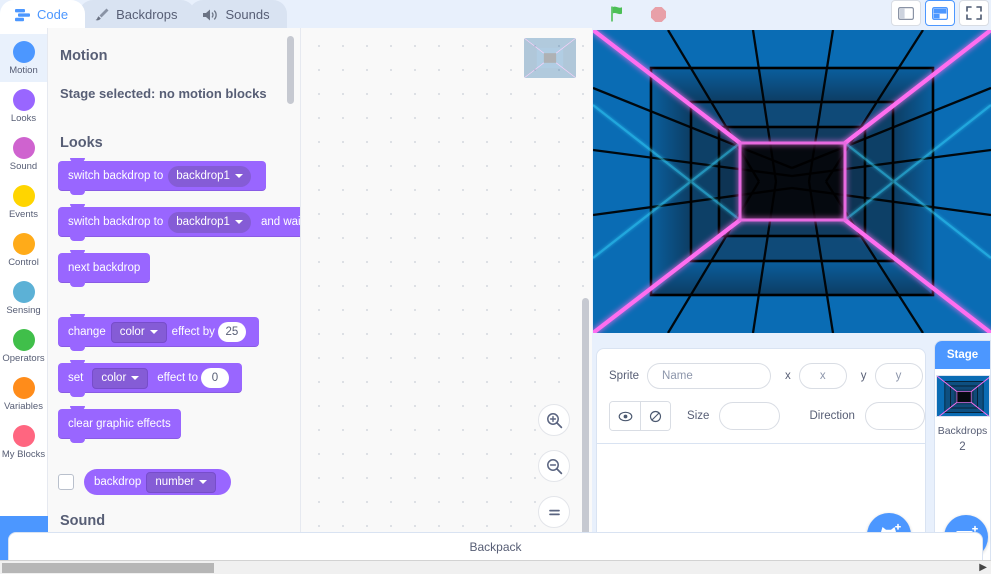  Describe the element at coordinates (962, 396) in the screenshot. I see `stage-thumbnail` at that location.